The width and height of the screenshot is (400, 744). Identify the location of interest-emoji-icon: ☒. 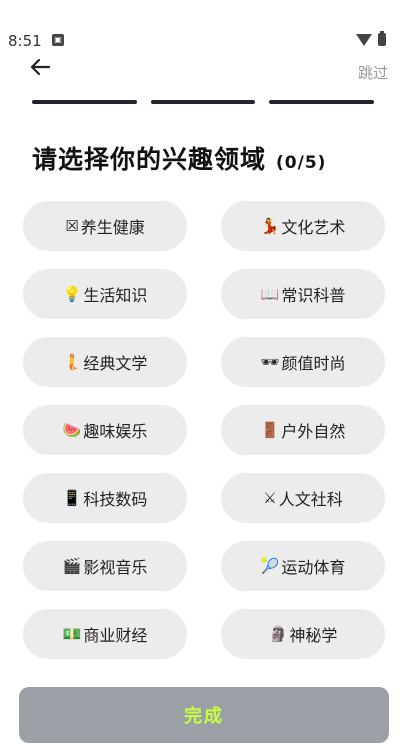
(72, 226).